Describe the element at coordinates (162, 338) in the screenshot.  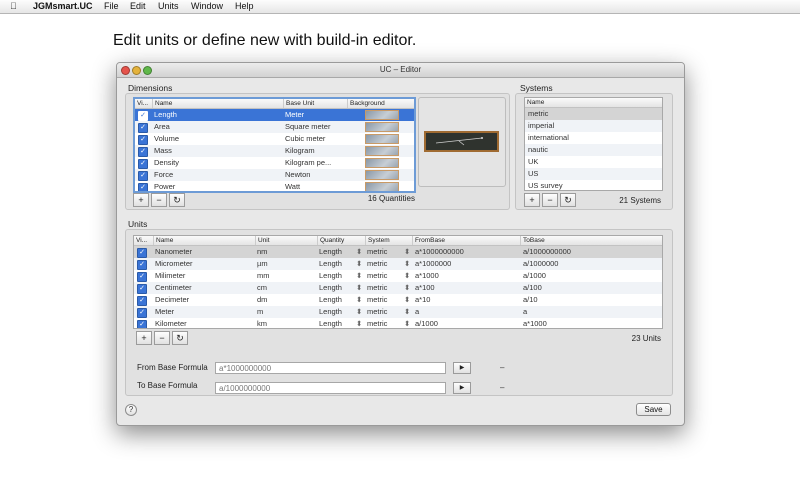
I see `remove-unit-button: −` at that location.